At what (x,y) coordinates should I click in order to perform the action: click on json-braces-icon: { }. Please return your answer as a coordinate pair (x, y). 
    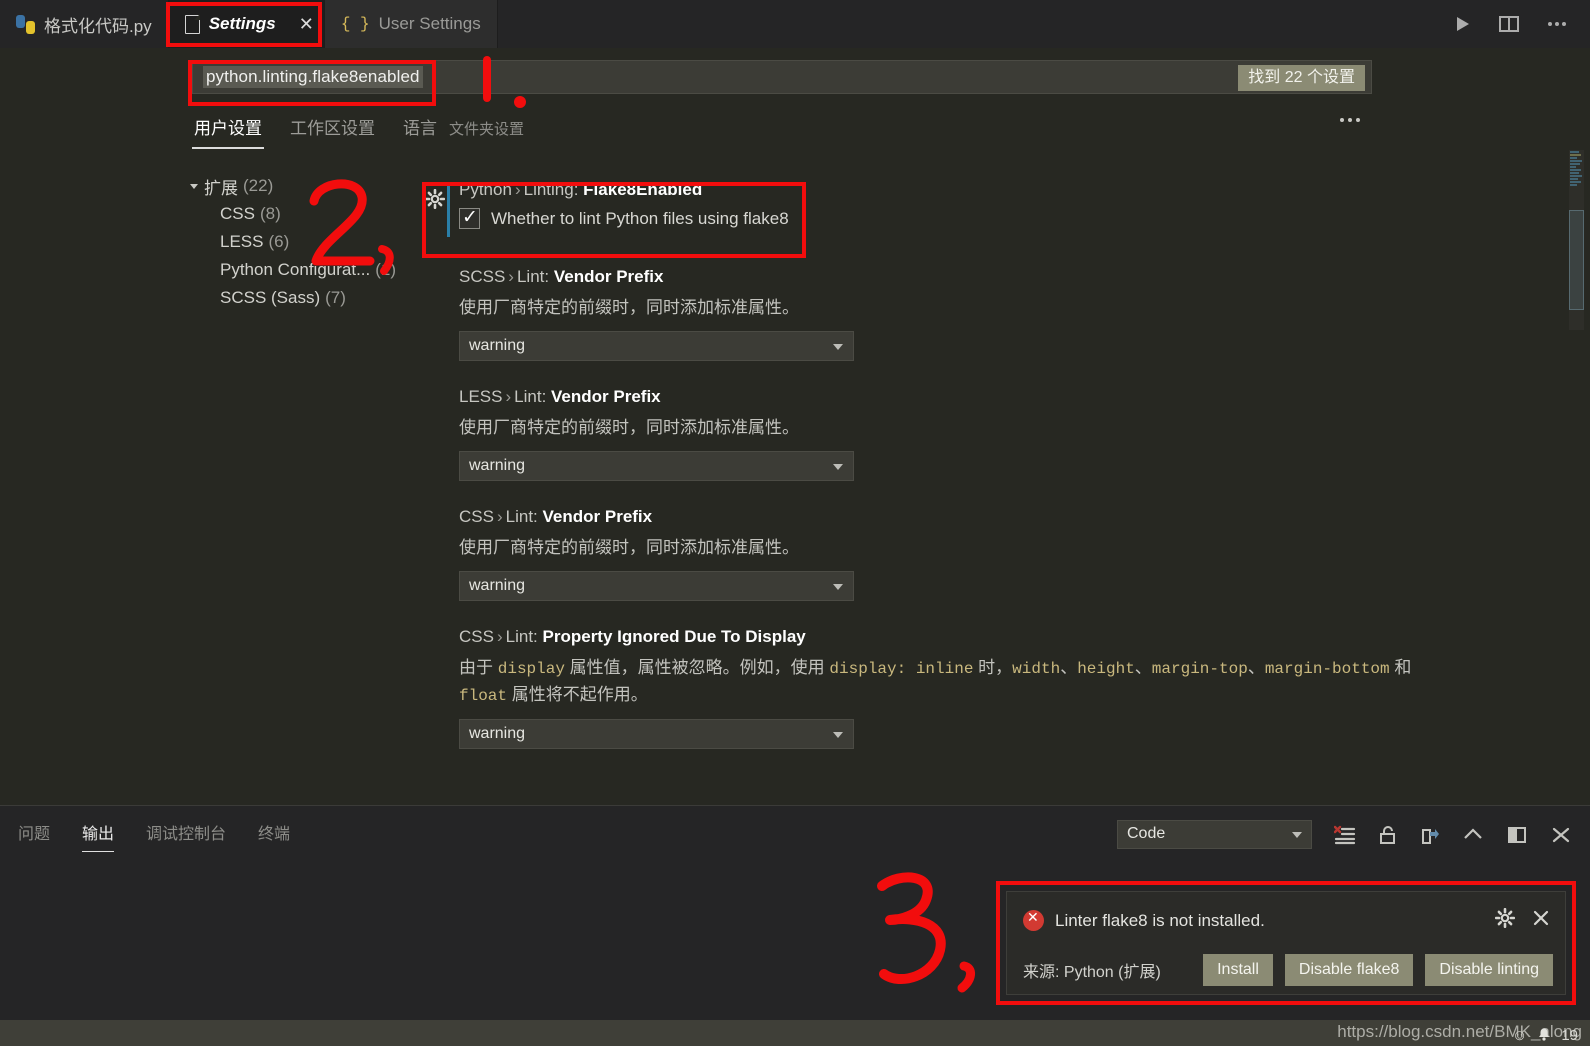
    Looking at the image, I should click on (355, 24).